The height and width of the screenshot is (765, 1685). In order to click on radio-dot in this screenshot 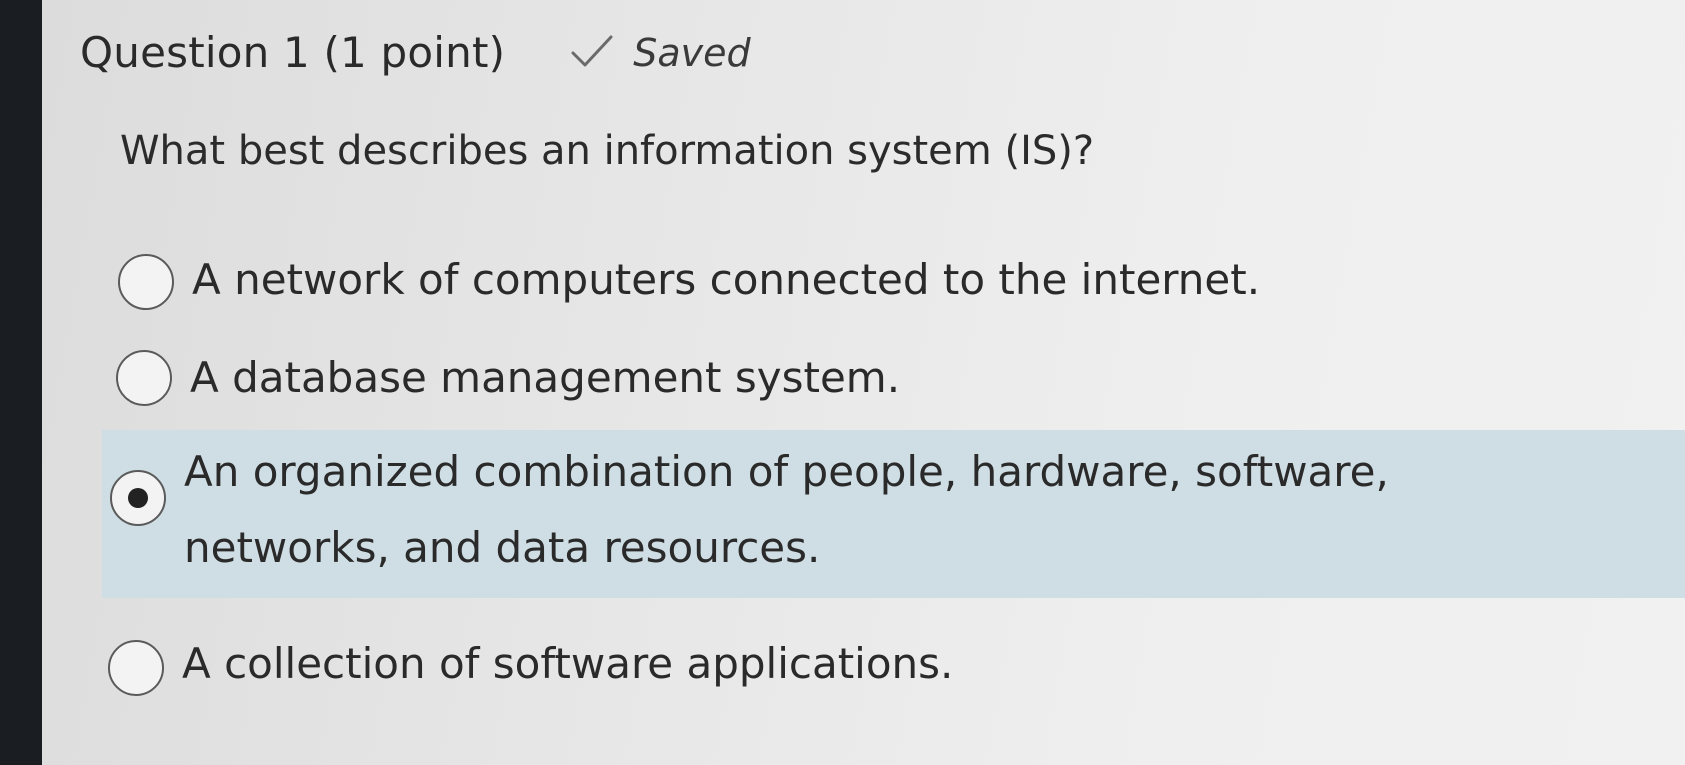, I will do `click(138, 498)`.